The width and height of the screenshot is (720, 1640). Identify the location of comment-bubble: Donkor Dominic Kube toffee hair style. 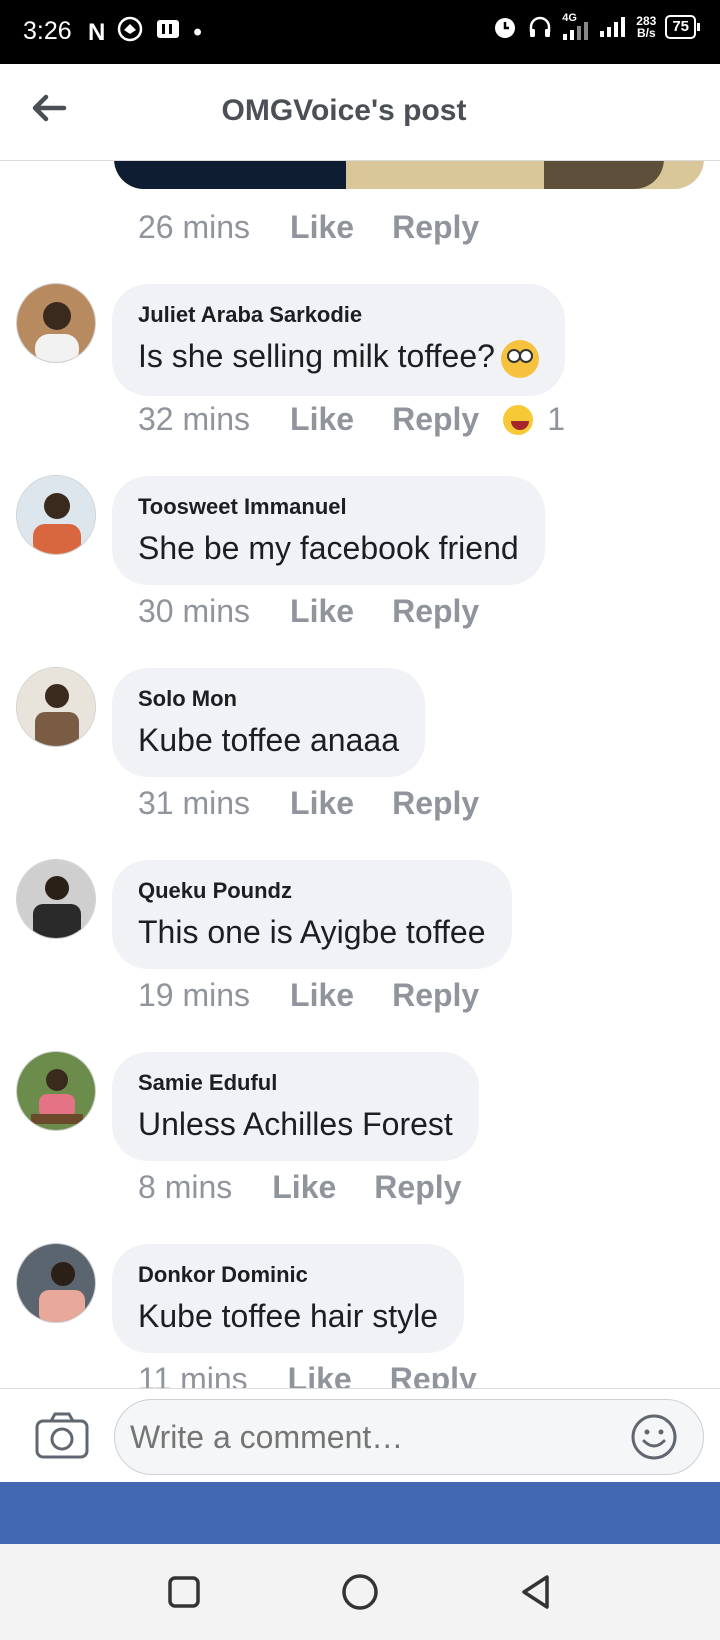
(288, 1298).